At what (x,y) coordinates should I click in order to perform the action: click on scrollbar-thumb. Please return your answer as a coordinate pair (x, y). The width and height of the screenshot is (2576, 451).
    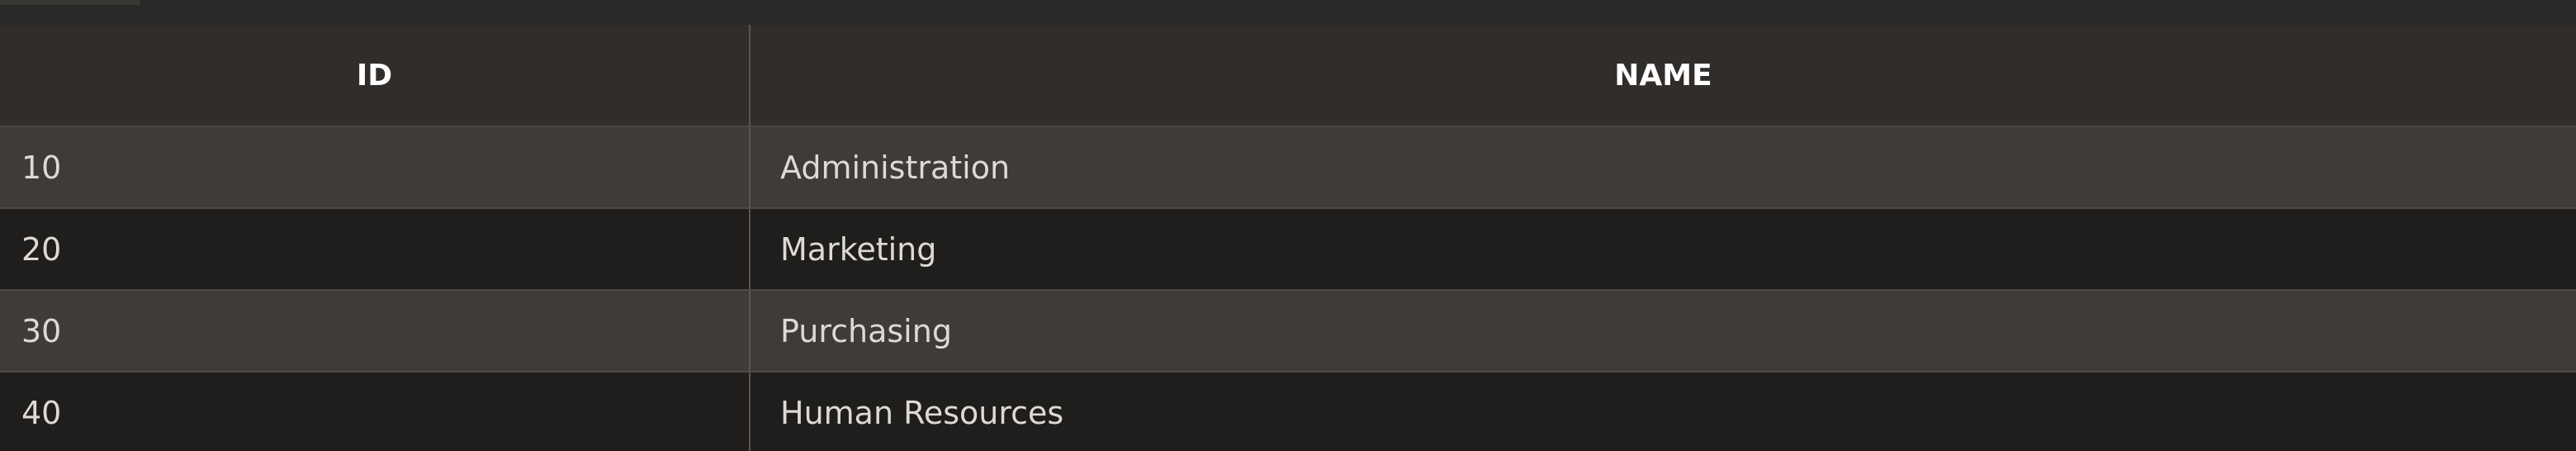
    Looking at the image, I should click on (70, 2).